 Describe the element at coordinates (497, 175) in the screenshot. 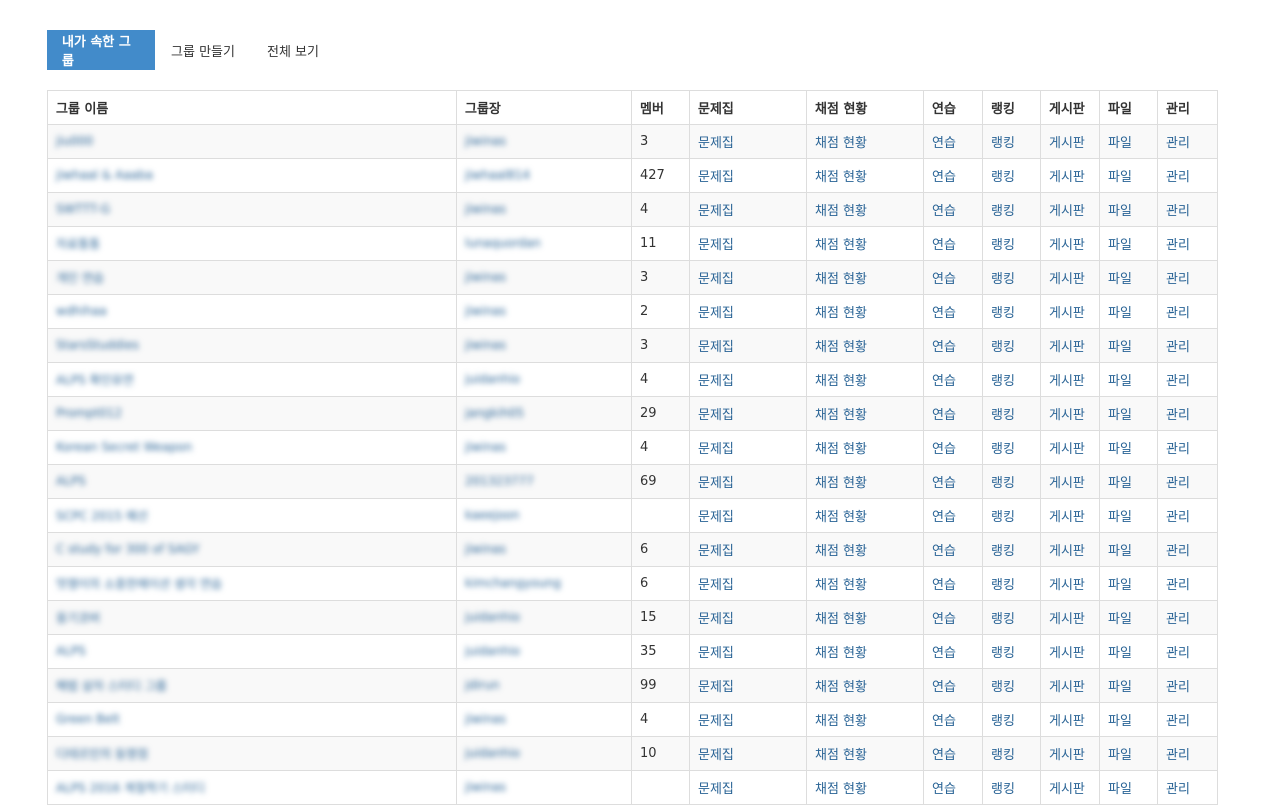

I see `leader-link: jiwhaal814` at that location.